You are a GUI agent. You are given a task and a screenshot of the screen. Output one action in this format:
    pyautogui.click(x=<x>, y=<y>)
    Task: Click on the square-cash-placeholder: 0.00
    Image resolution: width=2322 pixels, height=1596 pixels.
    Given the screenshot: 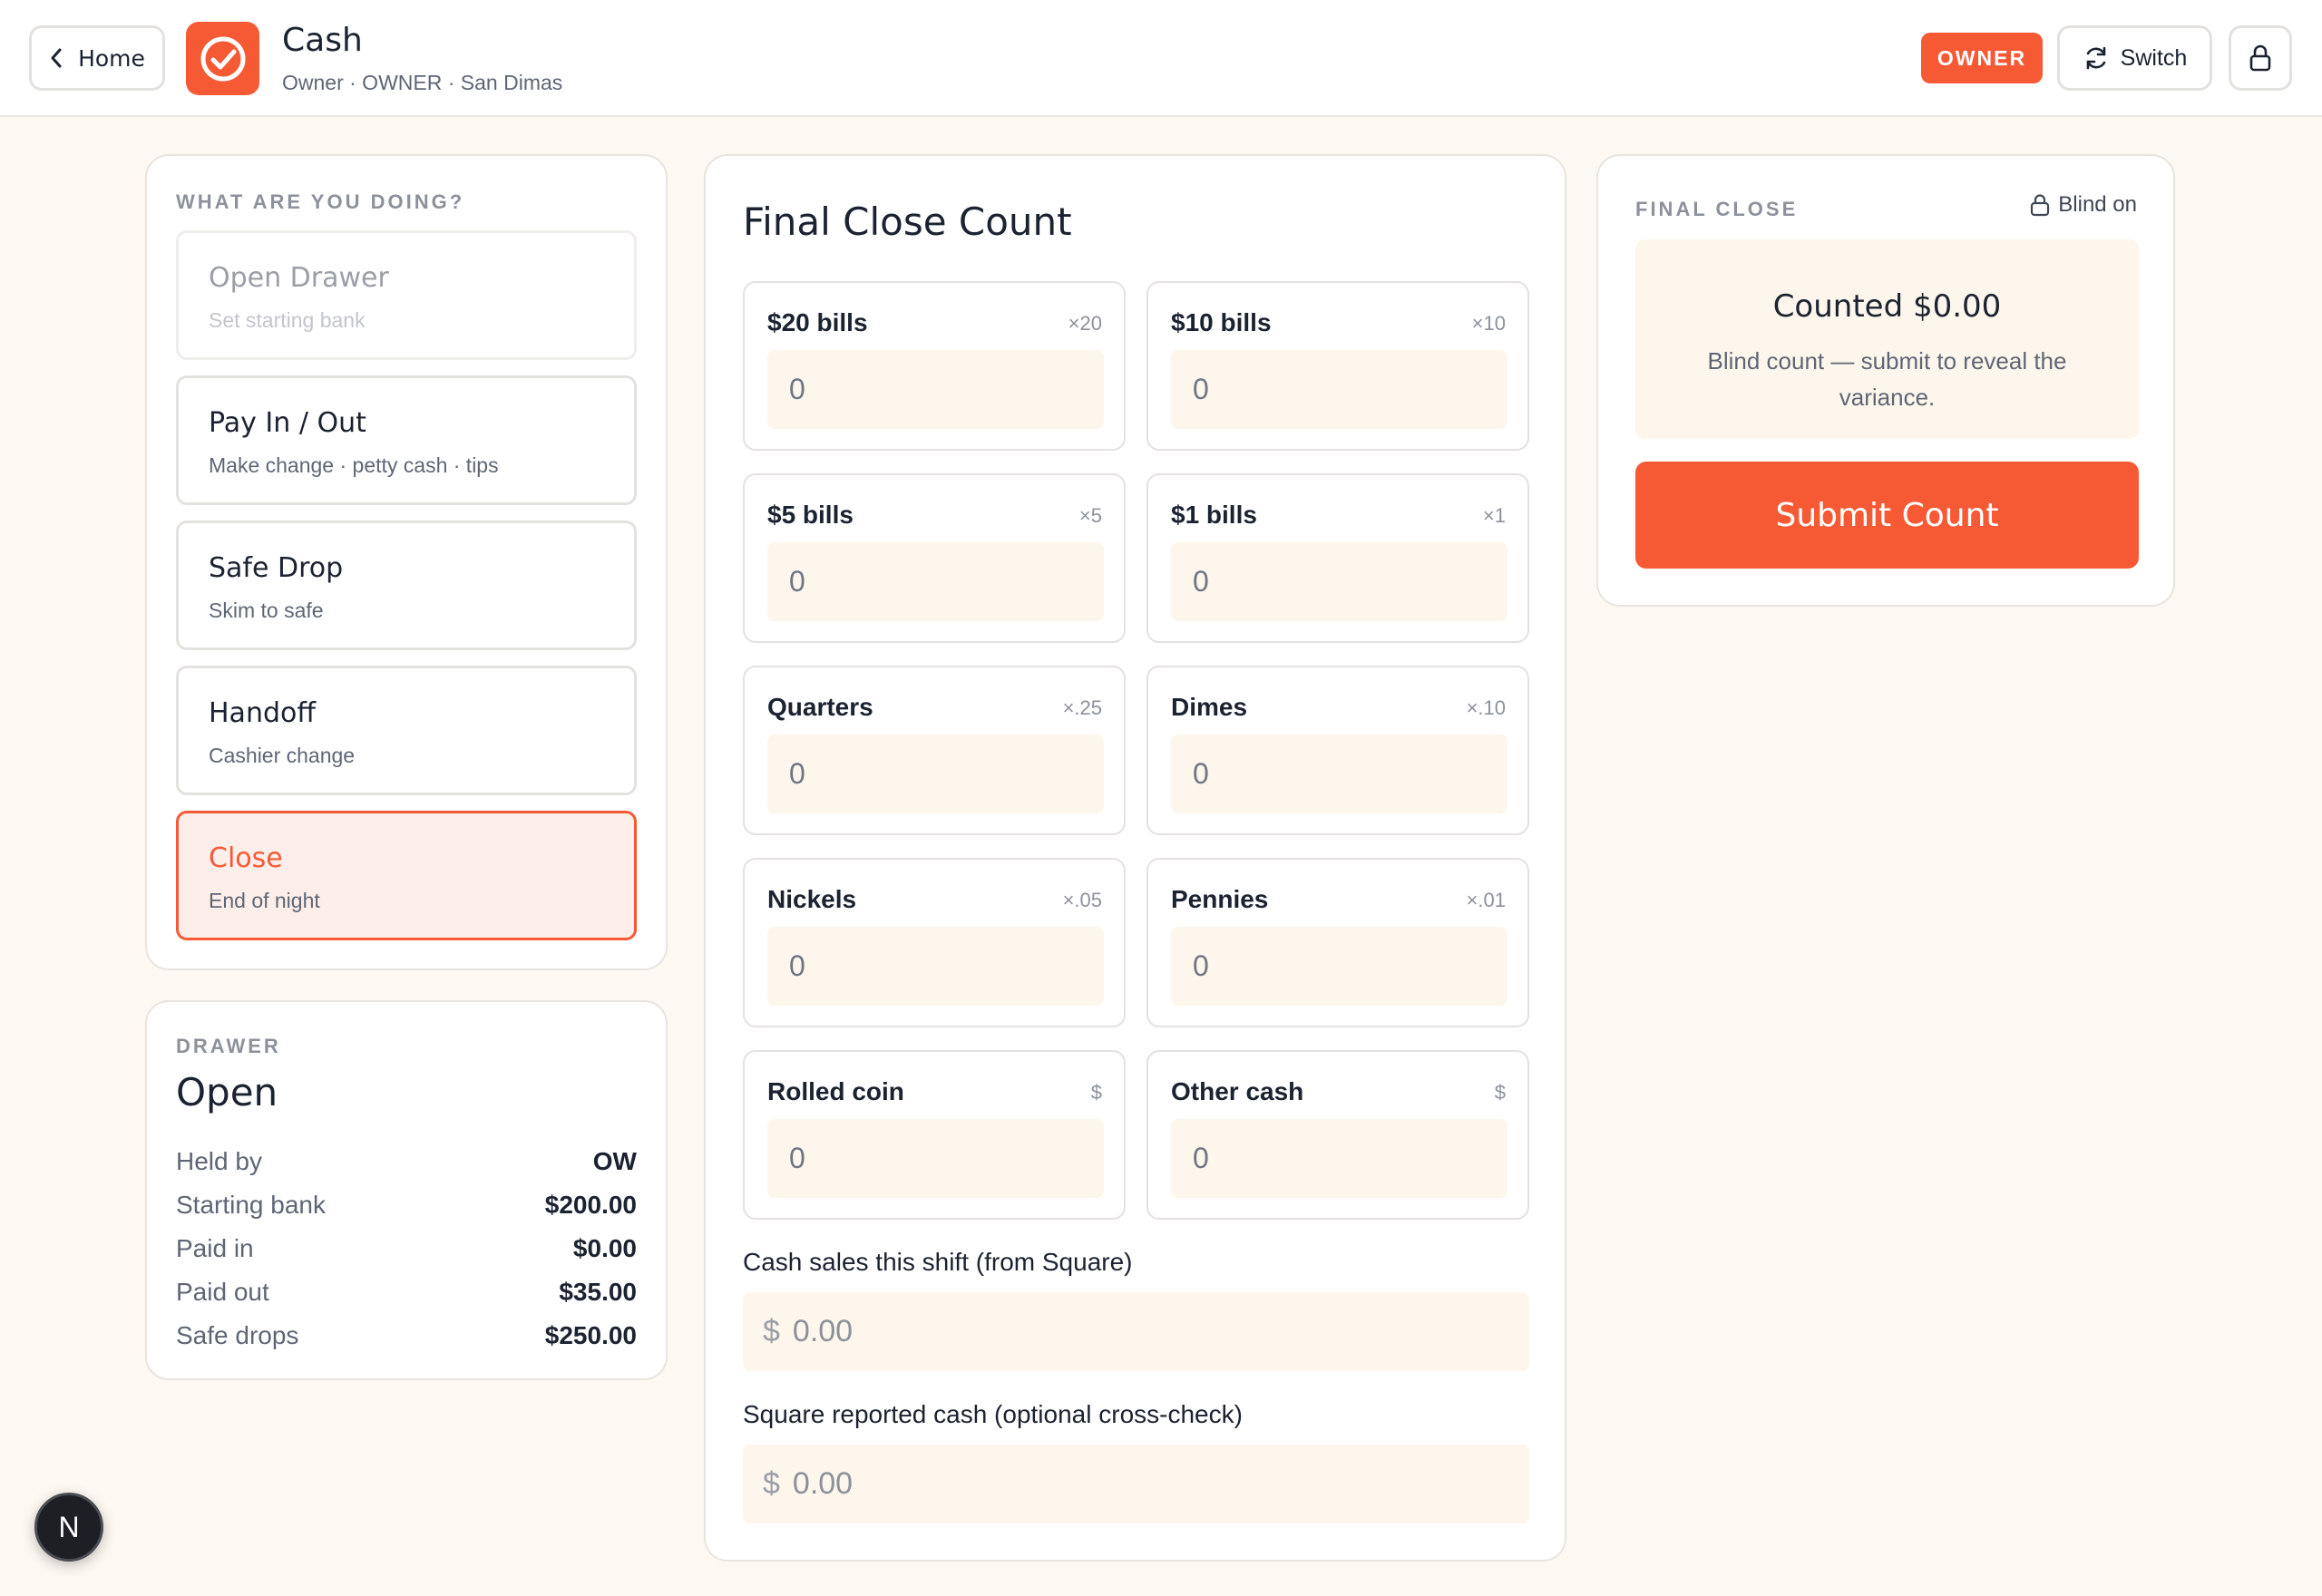 What is the action you would take?
    pyautogui.click(x=823, y=1483)
    